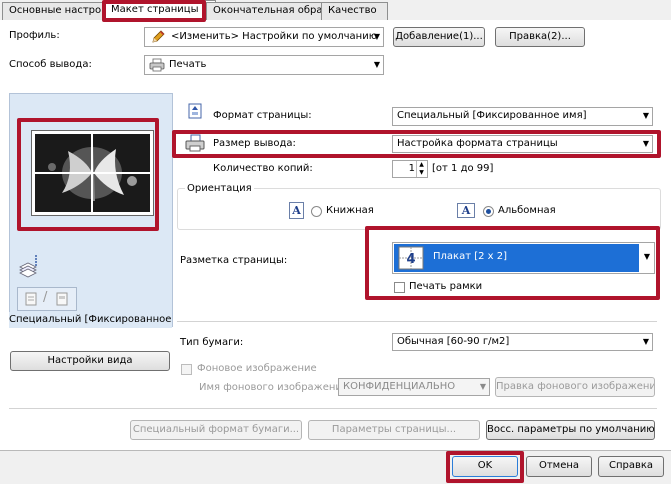 This screenshot has height=484, width=671. Describe the element at coordinates (399, 287) in the screenshot. I see `print-frame-checkbox` at that location.